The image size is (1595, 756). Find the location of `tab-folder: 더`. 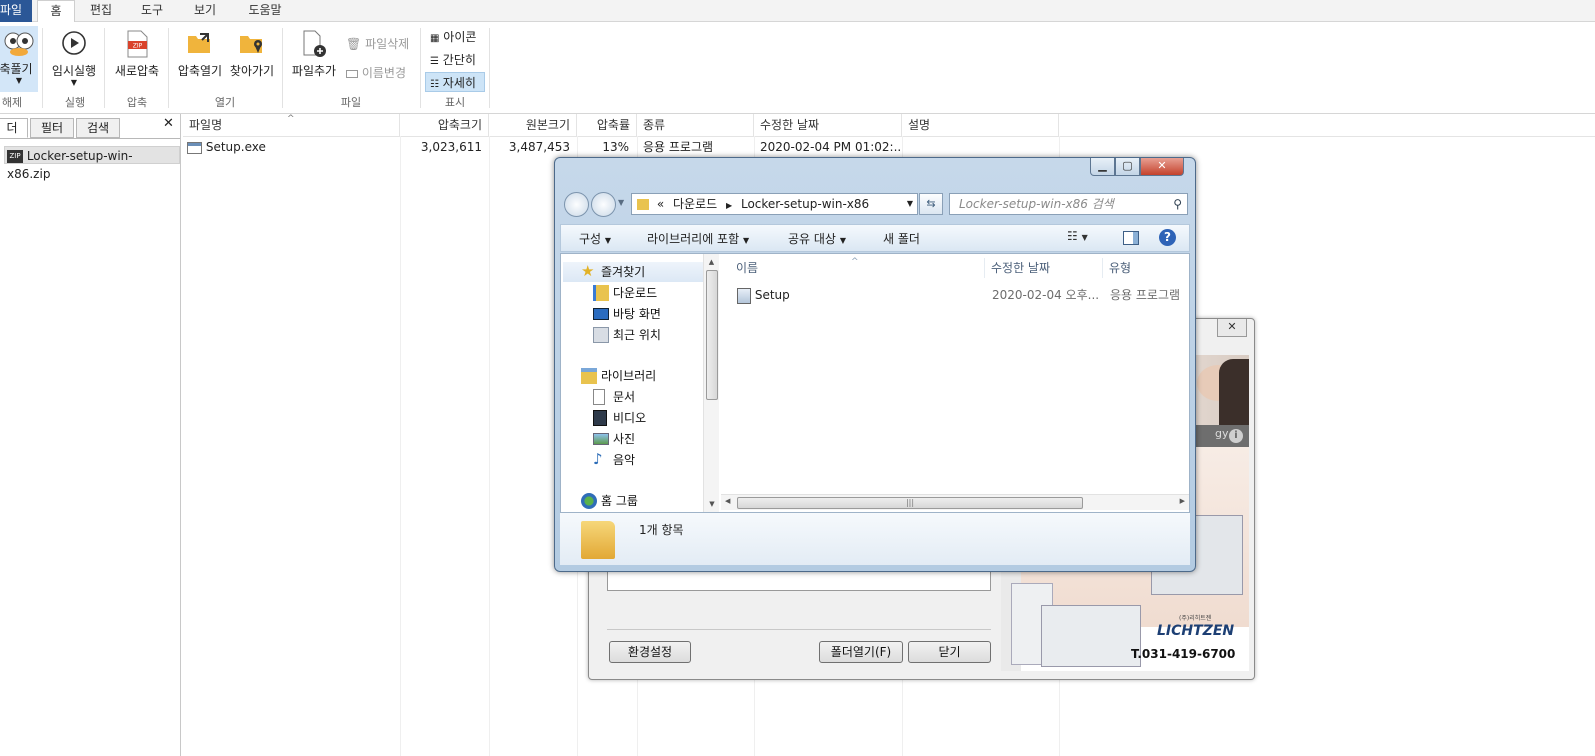

tab-folder: 더 is located at coordinates (14, 128).